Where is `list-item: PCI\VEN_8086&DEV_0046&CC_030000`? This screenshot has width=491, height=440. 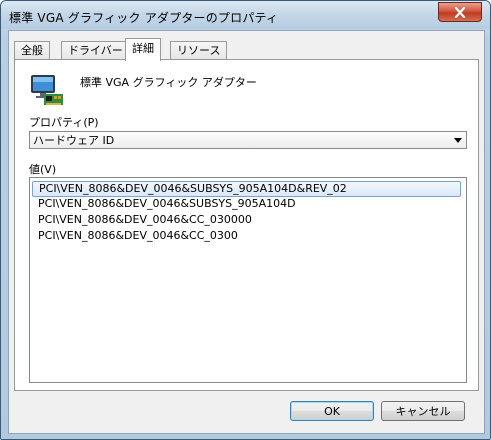 list-item: PCI\VEN_8086&DEV_0046&CC_030000 is located at coordinates (145, 220).